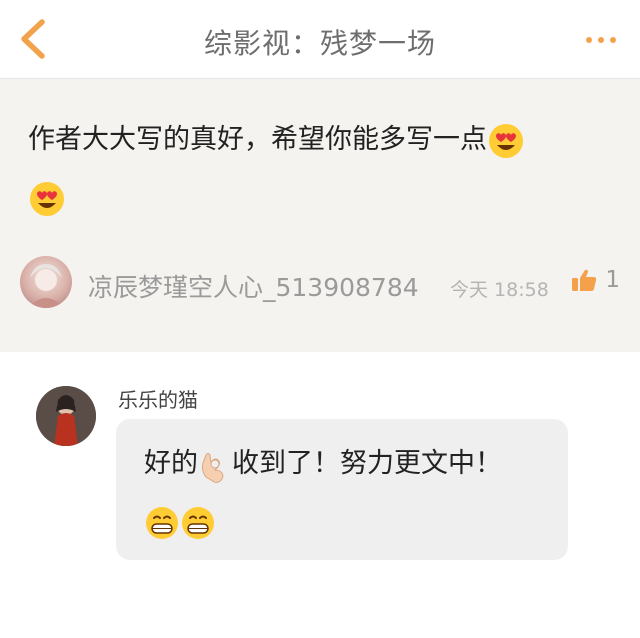  Describe the element at coordinates (612, 280) in the screenshot. I see `like-count: 1` at that location.